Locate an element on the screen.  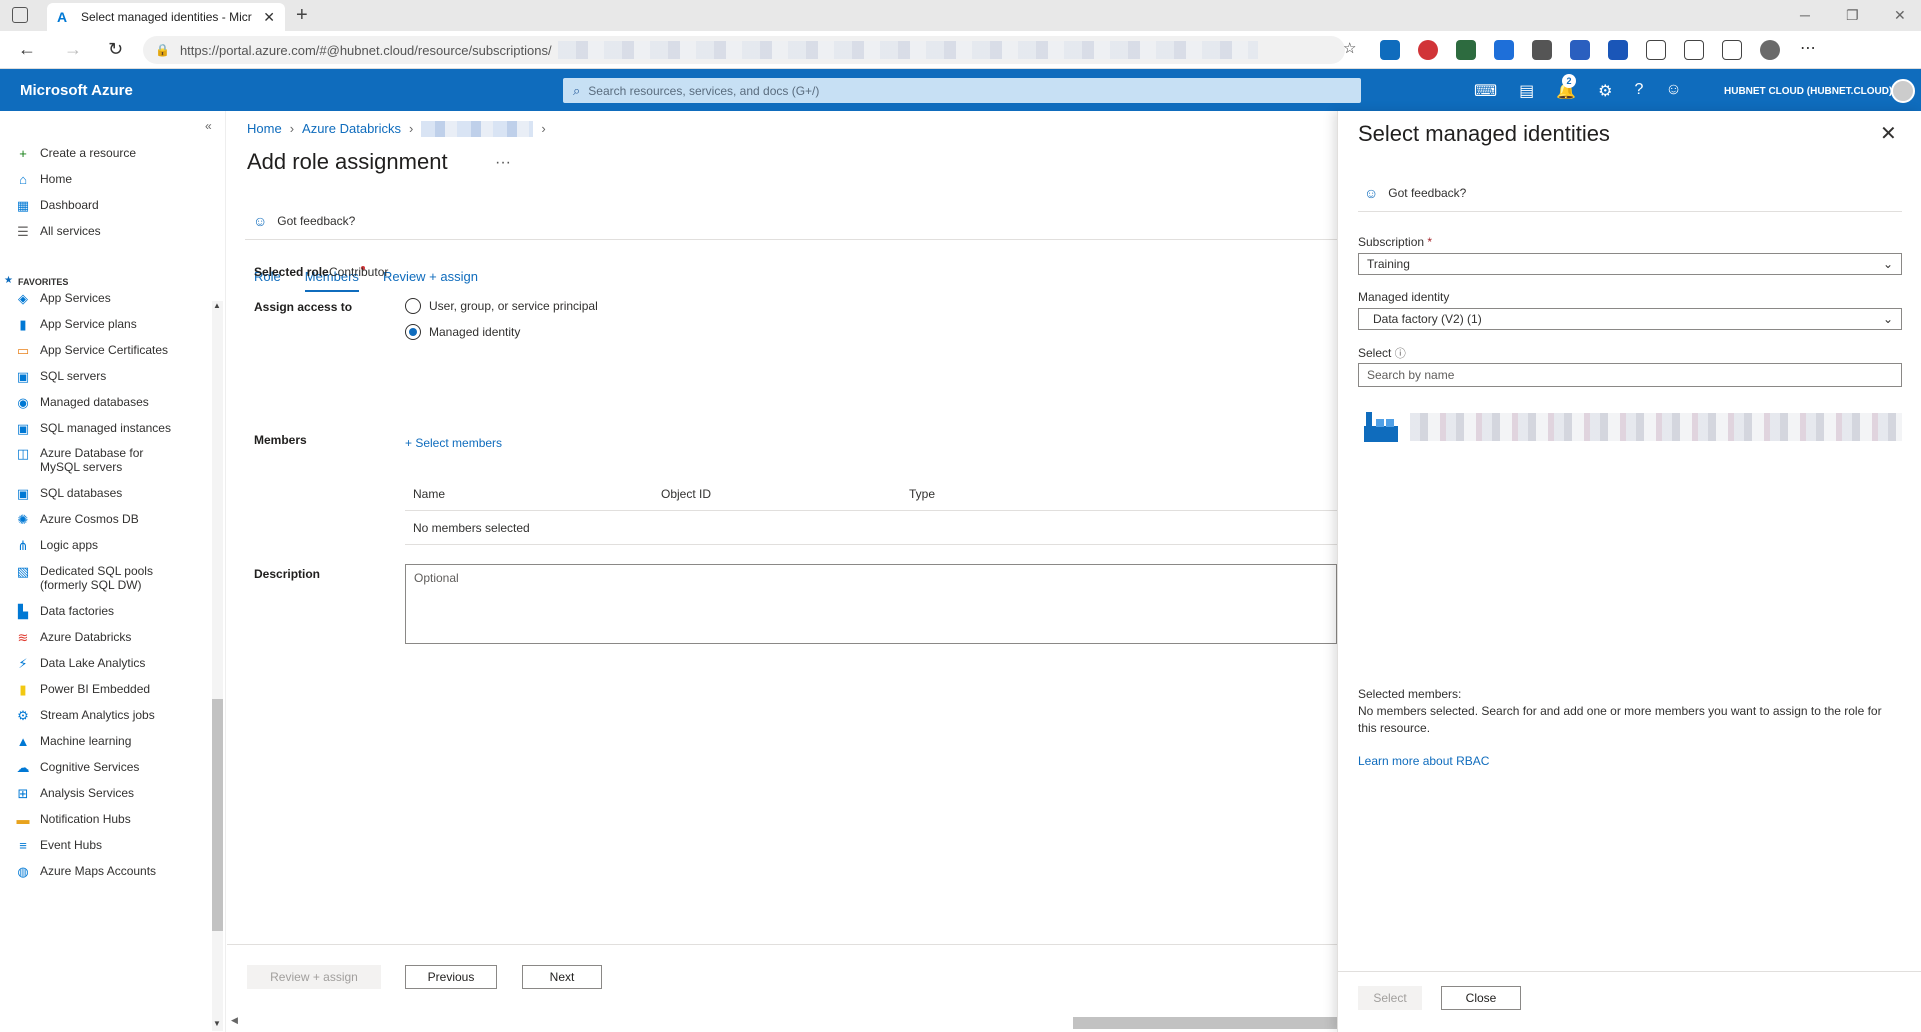
search-by-name-input: Search by name is located at coordinates (1630, 375).